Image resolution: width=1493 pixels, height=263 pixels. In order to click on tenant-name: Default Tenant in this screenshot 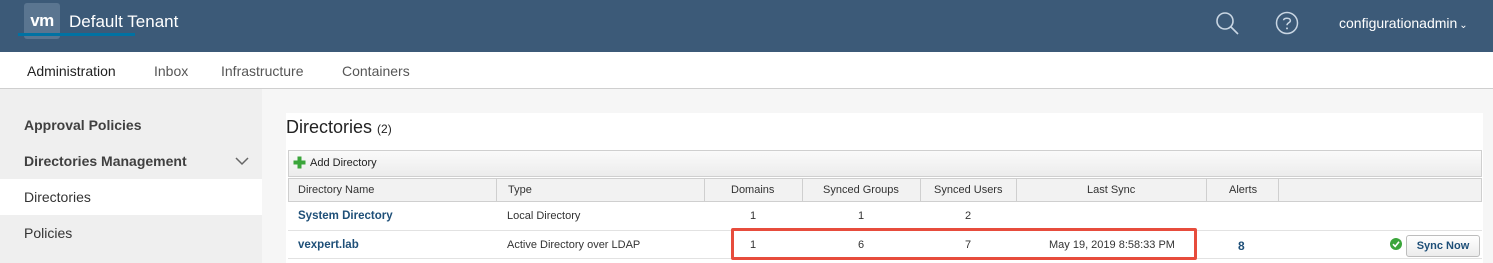, I will do `click(124, 21)`.